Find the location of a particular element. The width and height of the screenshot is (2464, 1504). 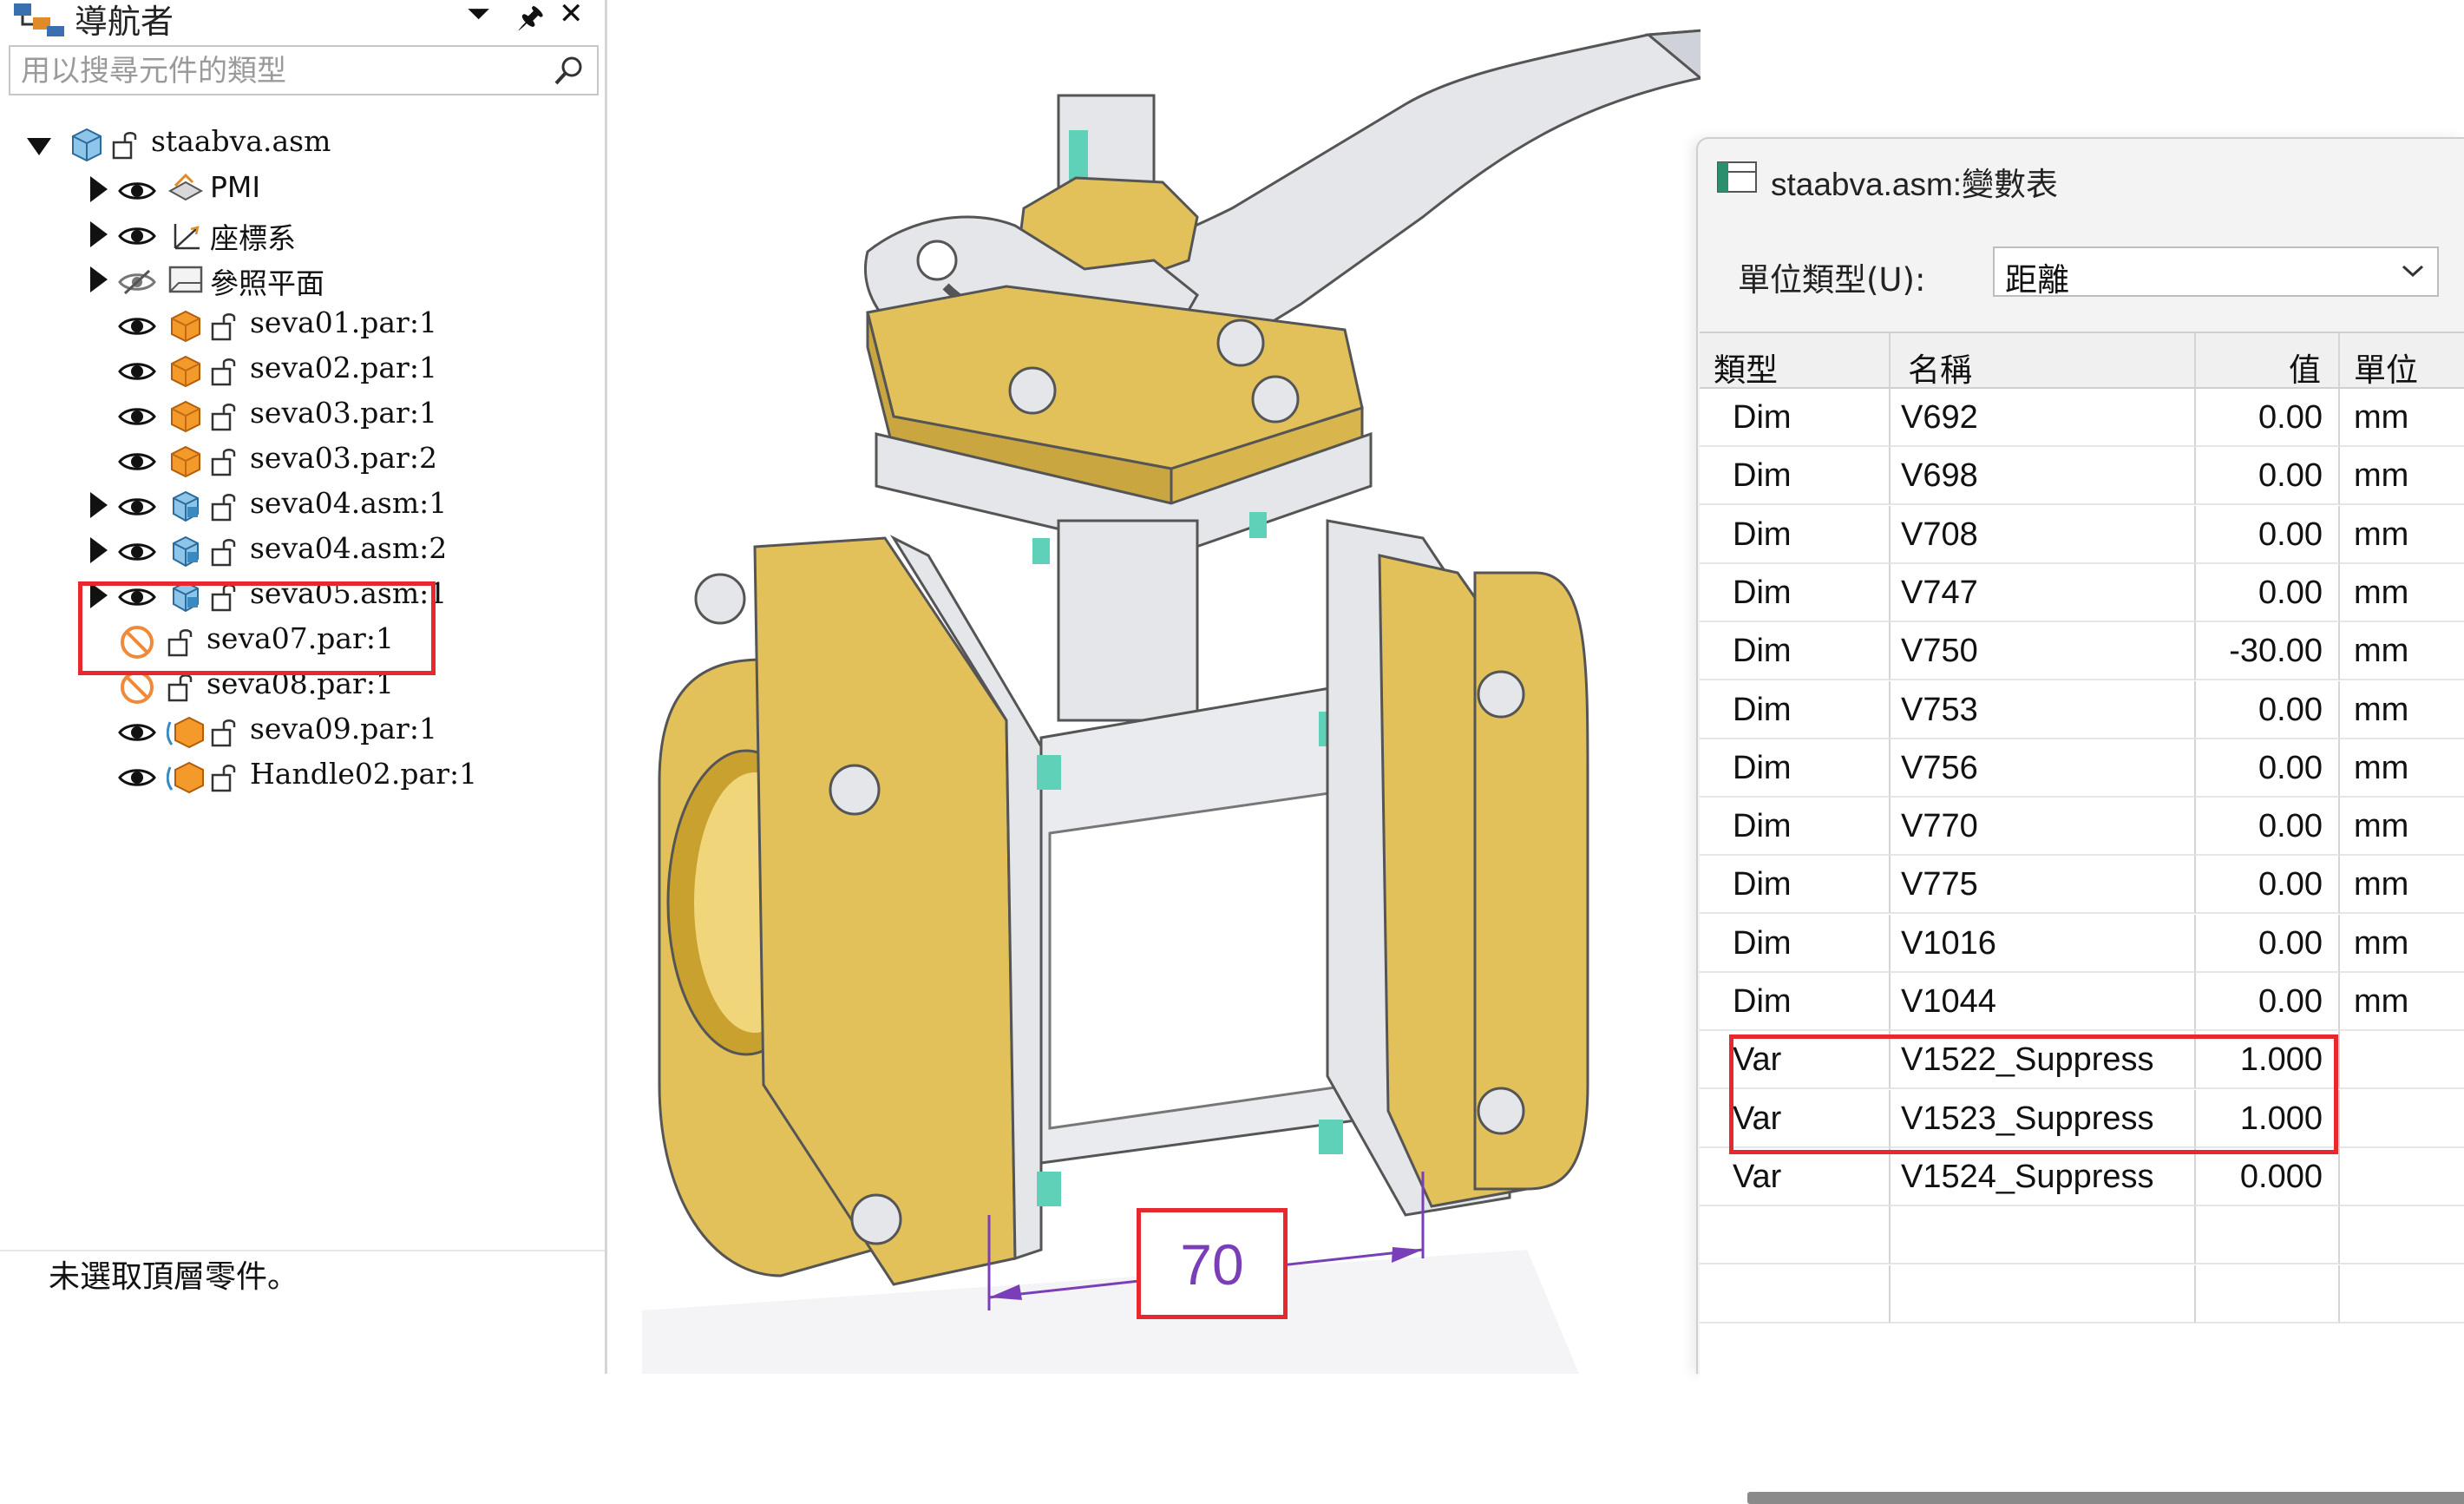

table-row: Dim V775 0.00 mm is located at coordinates (2082, 885).